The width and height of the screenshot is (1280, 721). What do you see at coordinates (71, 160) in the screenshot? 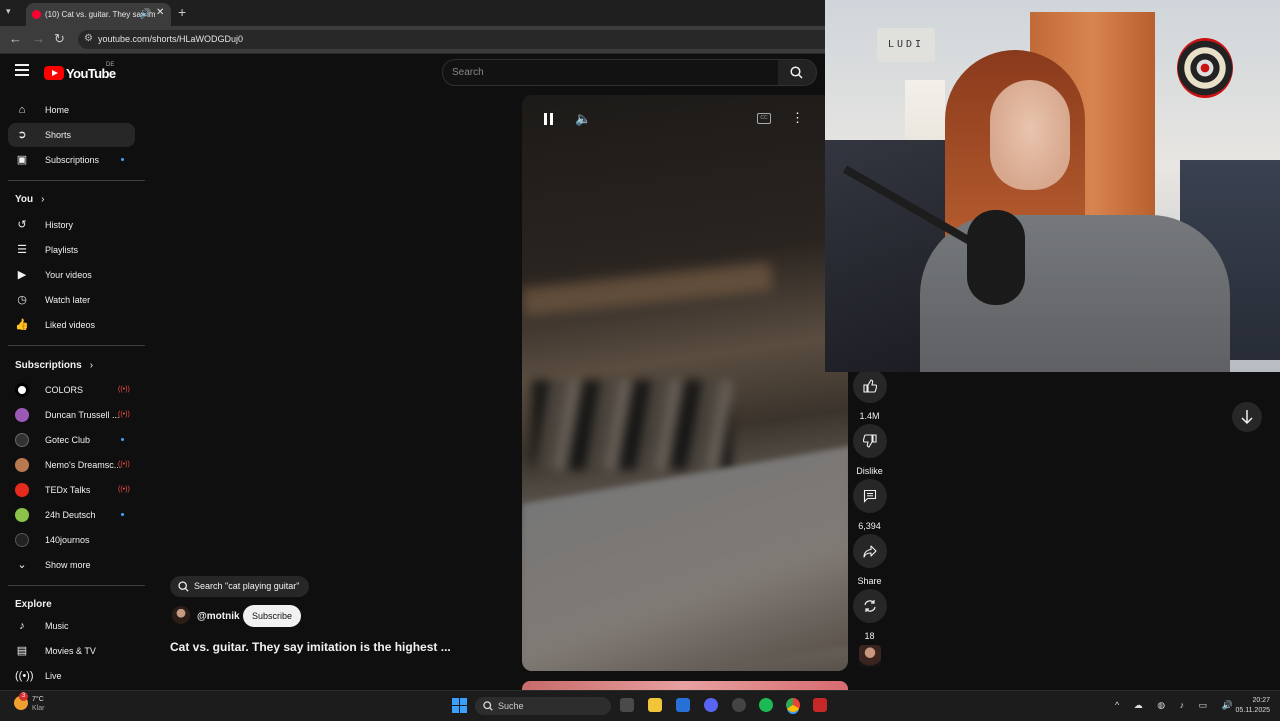
I see `sidebar-item-subscriptions: ▣ Subscriptions` at bounding box center [71, 160].